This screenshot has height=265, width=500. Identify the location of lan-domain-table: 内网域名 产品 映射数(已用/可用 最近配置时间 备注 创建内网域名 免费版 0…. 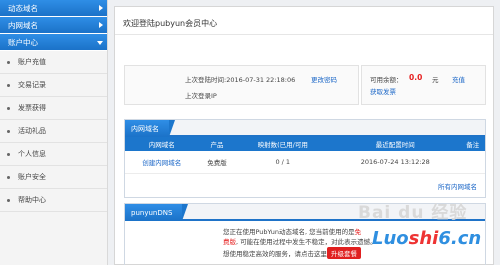
(305, 155).